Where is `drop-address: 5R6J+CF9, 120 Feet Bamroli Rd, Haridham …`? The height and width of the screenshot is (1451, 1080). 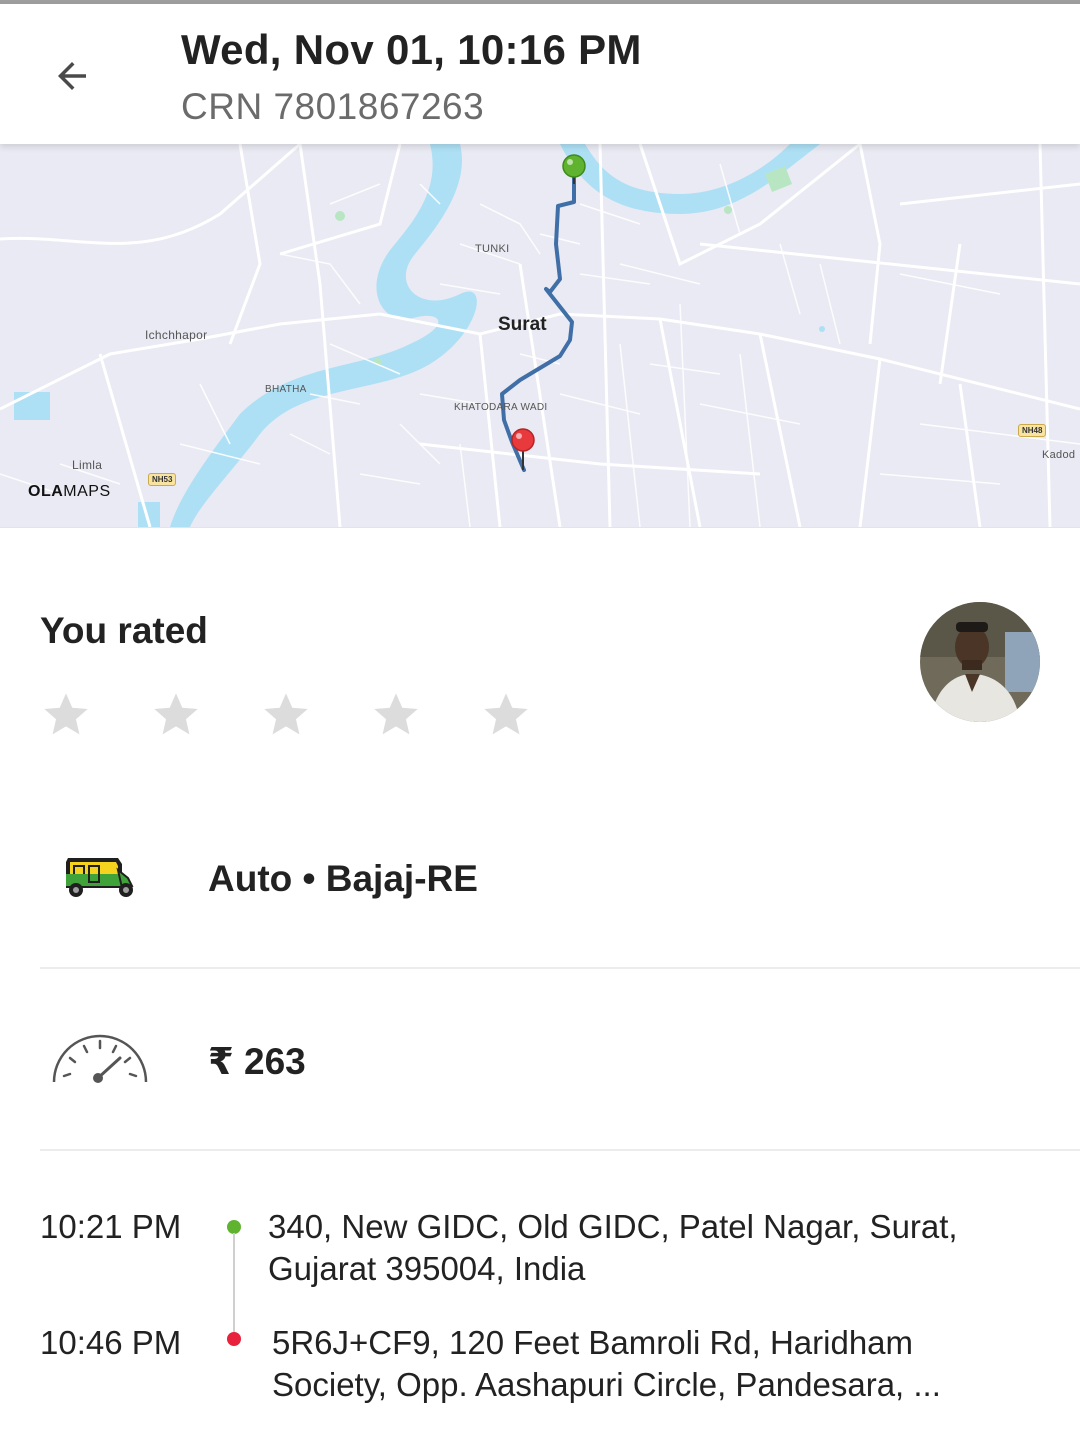
drop-address: 5R6J+CF9, 120 Feet Bamroli Rd, Haridham … is located at coordinates (667, 1364).